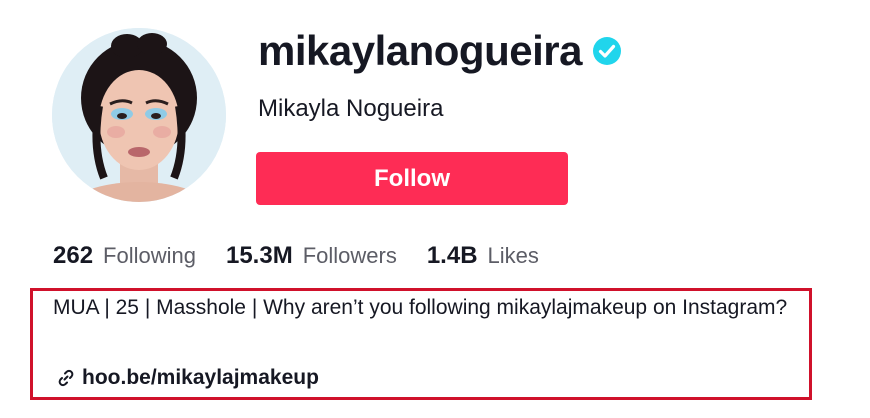 This screenshot has height=418, width=870. Describe the element at coordinates (73, 255) in the screenshot. I see `stat-following-count: 262` at that location.